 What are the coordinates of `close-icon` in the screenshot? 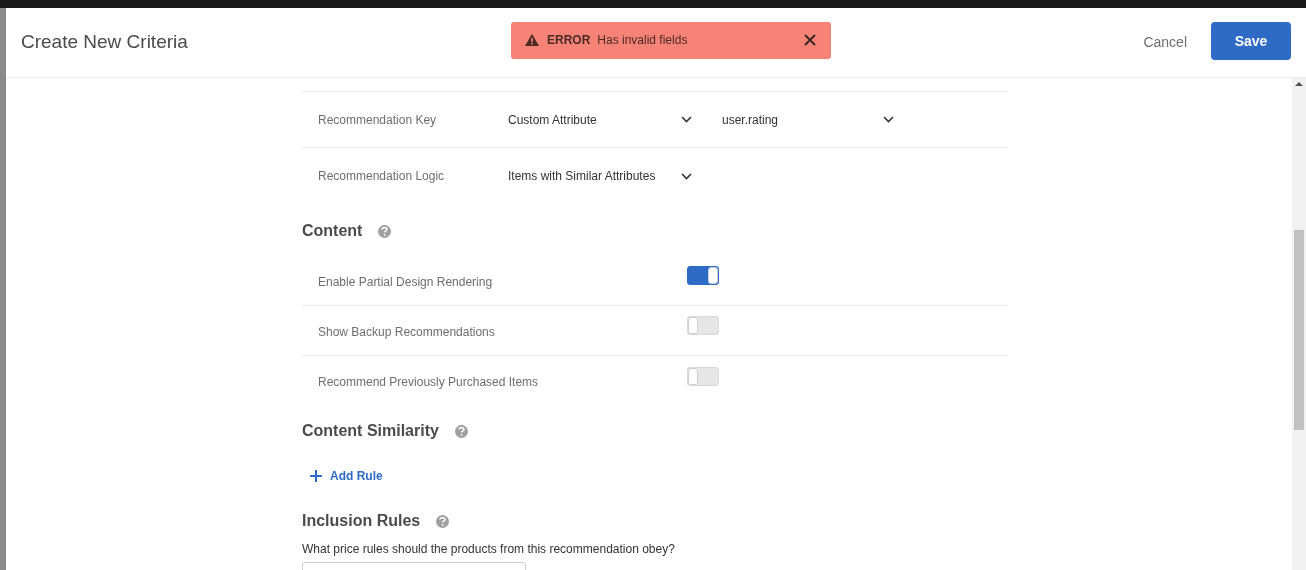 It's located at (810, 40).